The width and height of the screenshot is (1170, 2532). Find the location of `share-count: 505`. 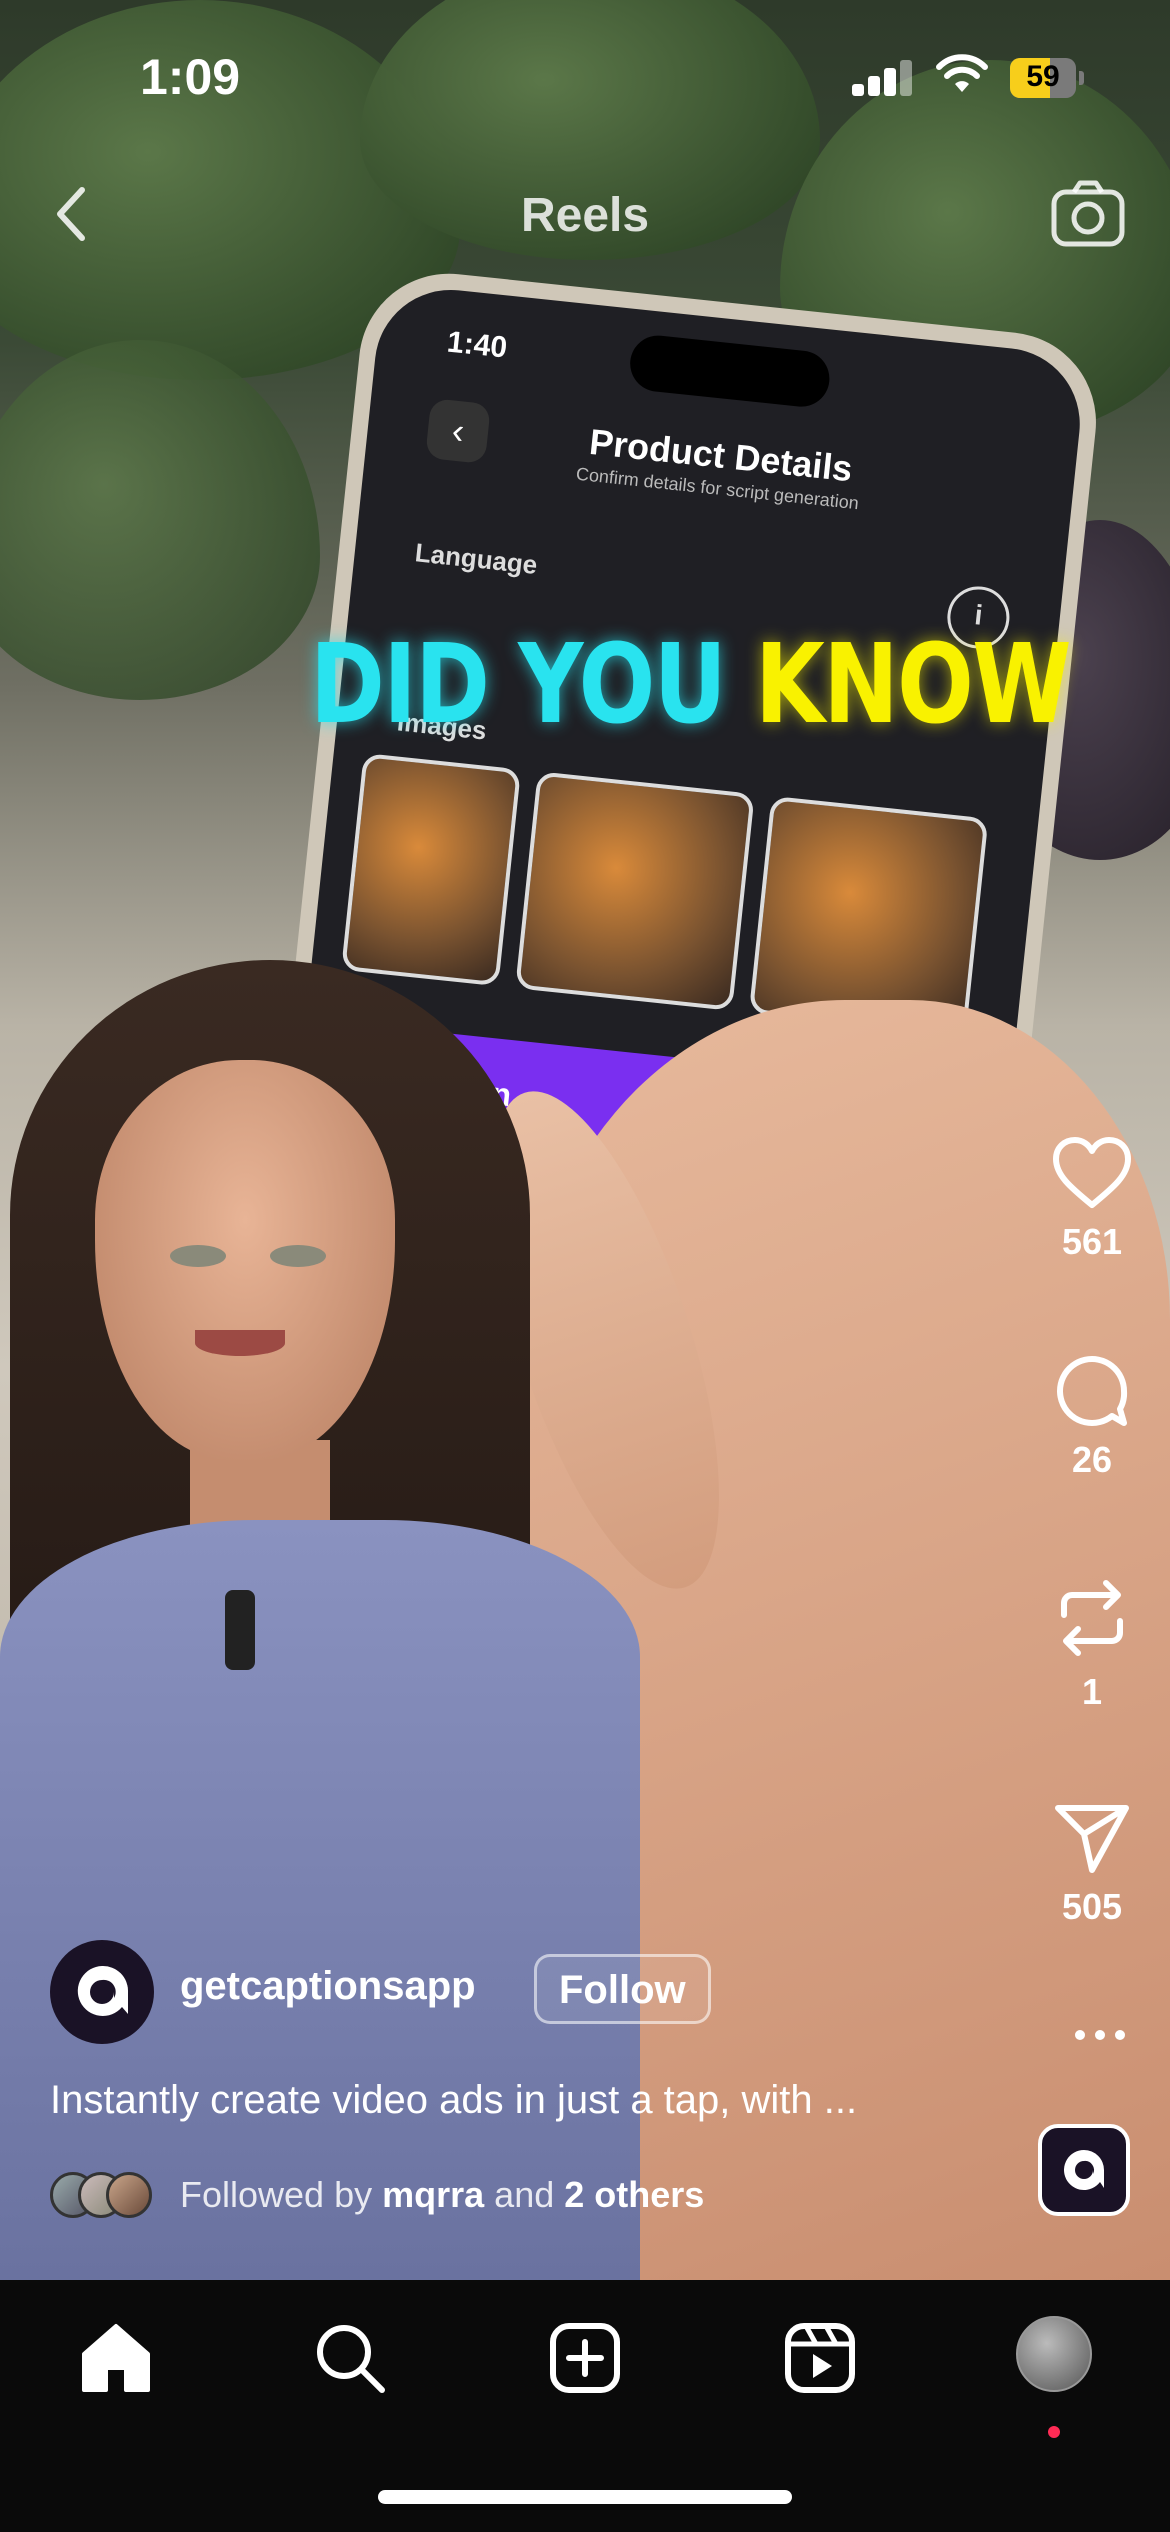

share-count: 505 is located at coordinates (1092, 1906).